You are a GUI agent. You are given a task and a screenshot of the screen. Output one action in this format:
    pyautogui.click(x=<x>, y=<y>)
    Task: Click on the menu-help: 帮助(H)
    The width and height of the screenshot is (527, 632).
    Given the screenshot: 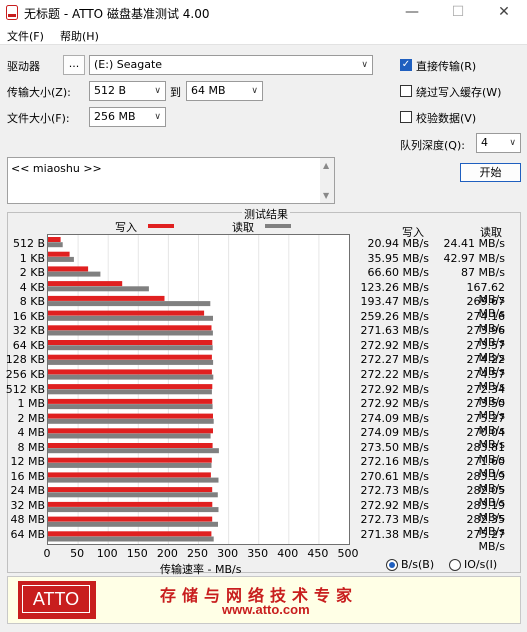 What is the action you would take?
    pyautogui.click(x=79, y=36)
    